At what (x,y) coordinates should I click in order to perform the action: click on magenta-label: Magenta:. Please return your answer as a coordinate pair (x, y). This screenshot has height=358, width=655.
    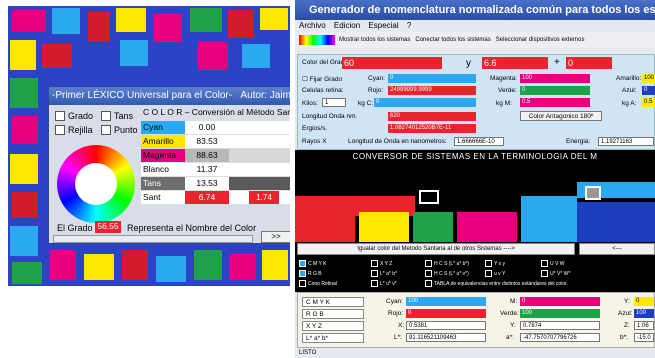
    Looking at the image, I should click on (504, 78).